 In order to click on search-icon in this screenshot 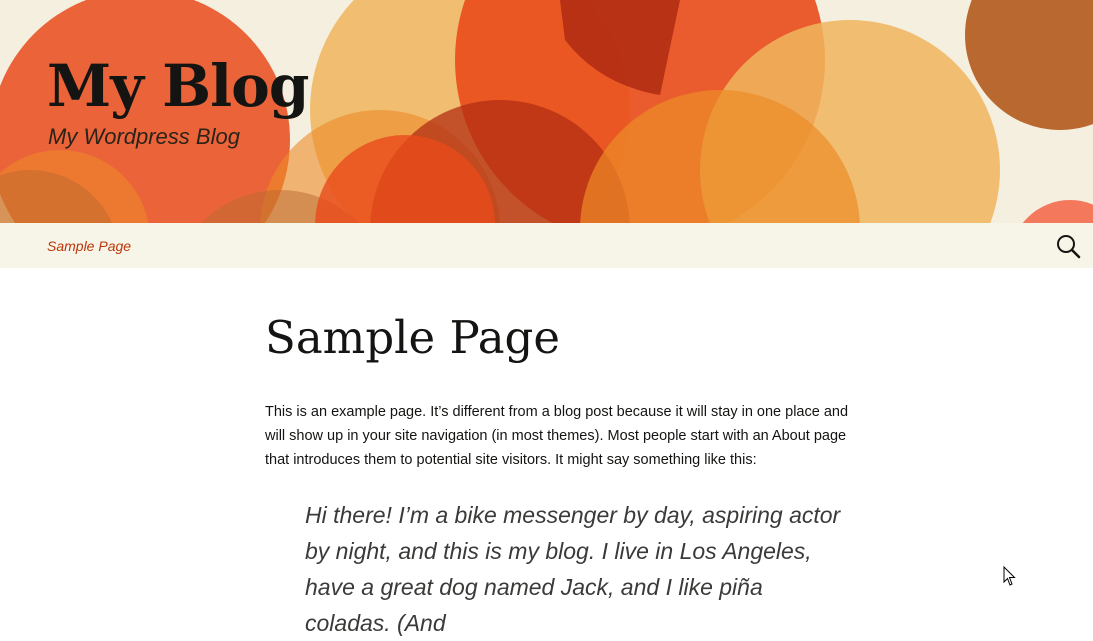, I will do `click(1068, 246)`.